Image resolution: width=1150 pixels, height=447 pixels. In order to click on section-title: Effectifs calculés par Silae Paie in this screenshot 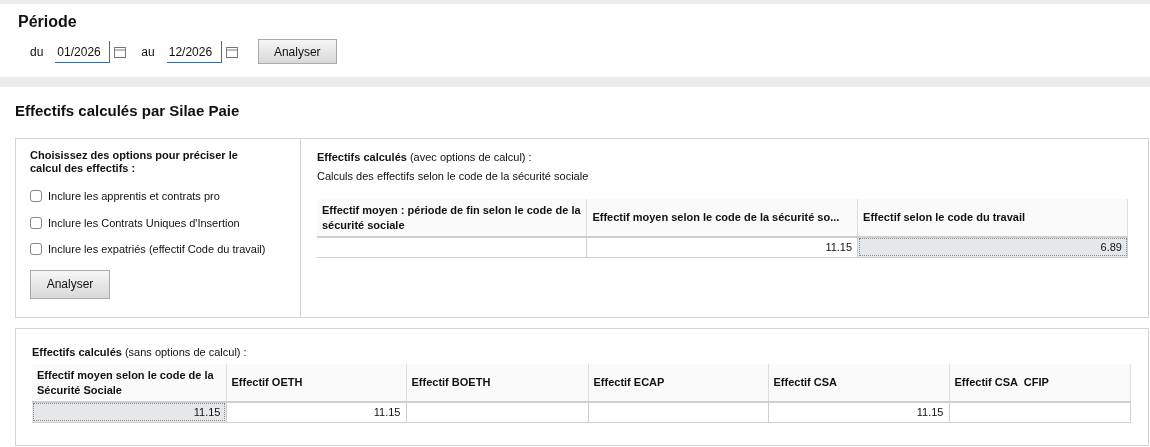, I will do `click(128, 111)`.